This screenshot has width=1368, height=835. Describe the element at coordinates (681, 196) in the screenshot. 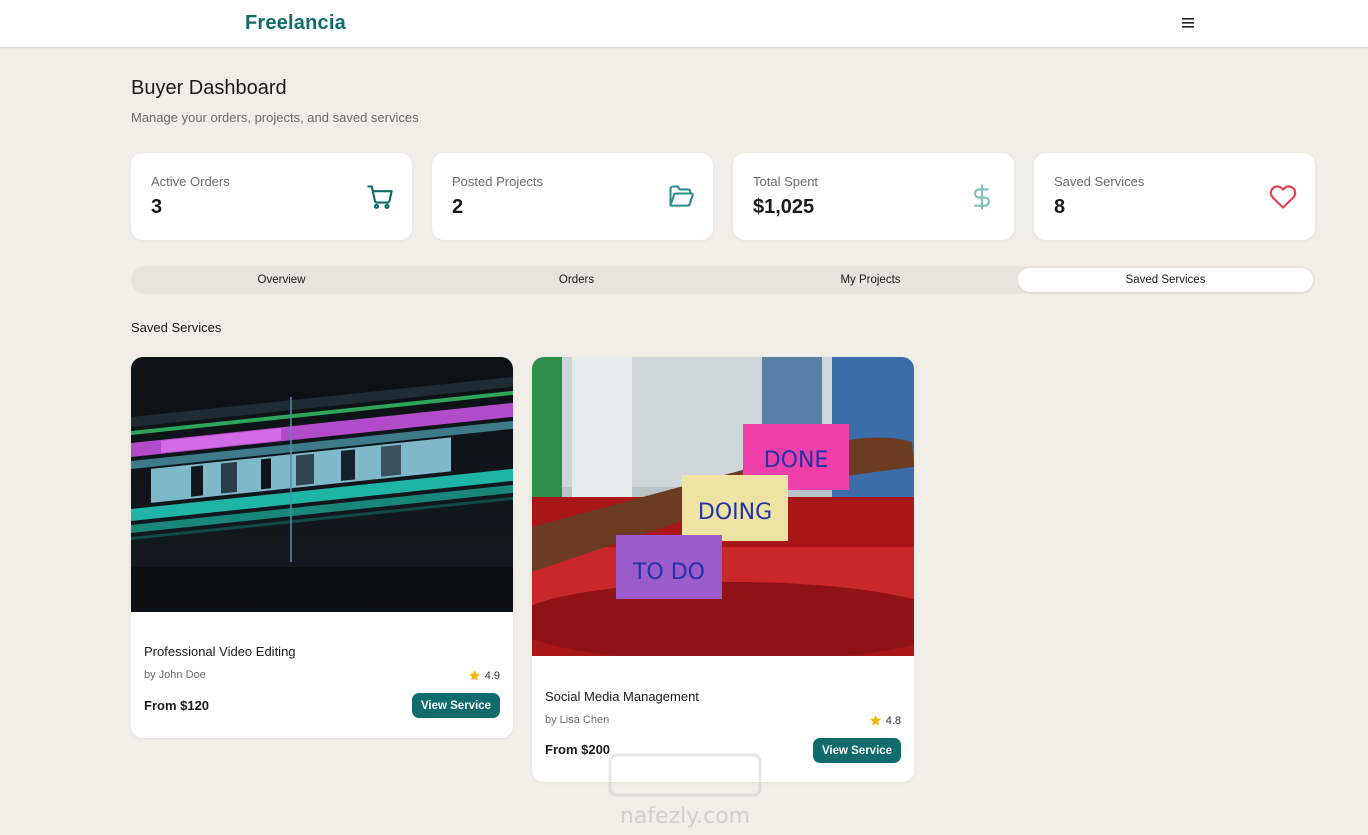

I see `folder-open-icon` at that location.